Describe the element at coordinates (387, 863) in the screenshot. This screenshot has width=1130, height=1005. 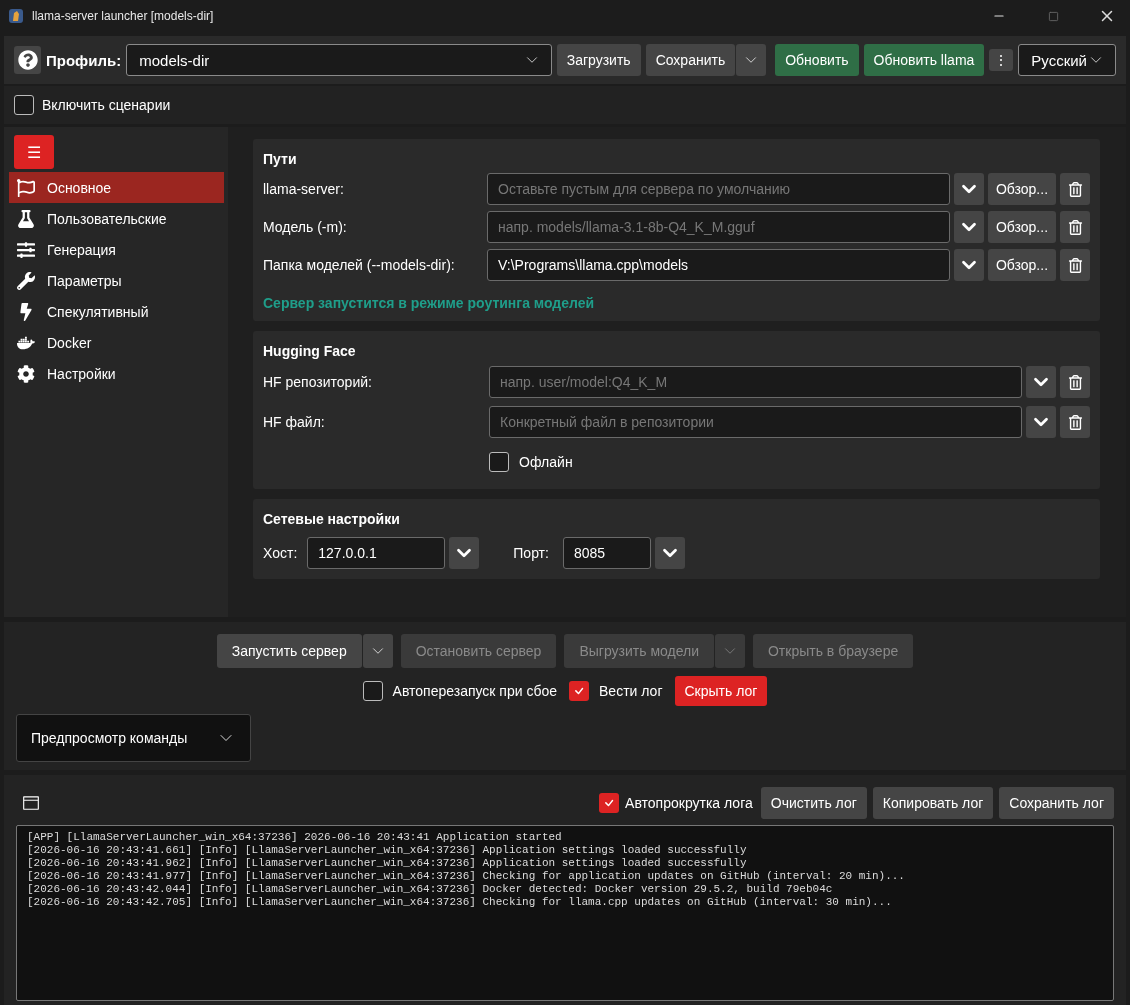
I see `log-line: [2026-06-16 20:43:41.962] [Info] [LlamaServerLauncher_win_x64:37236] Application settings loaded successfully` at that location.